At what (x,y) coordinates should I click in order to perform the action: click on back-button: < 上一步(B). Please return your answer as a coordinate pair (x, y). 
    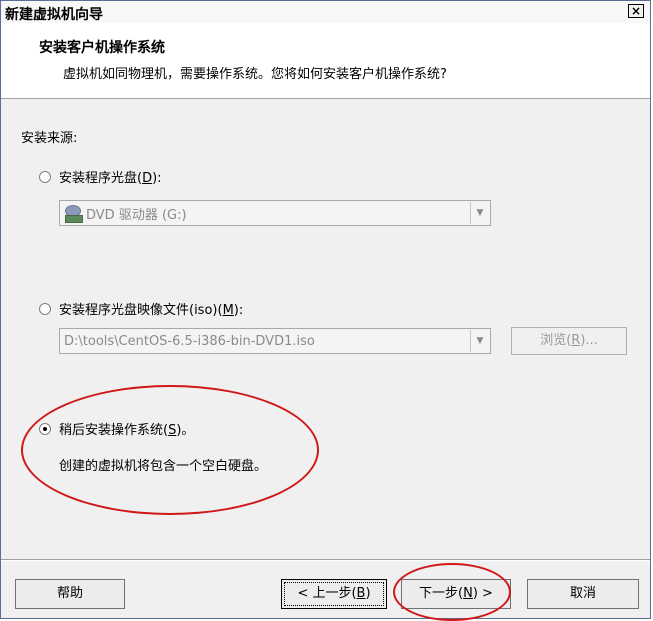
    Looking at the image, I should click on (334, 594).